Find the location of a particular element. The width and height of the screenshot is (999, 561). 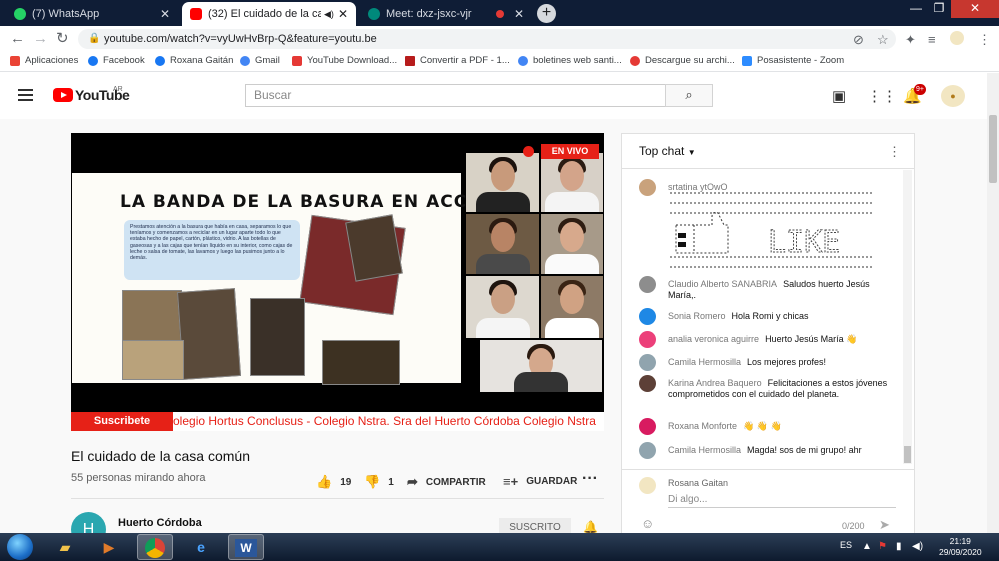

notification-bell-icon: 🔔 is located at coordinates (590, 527).